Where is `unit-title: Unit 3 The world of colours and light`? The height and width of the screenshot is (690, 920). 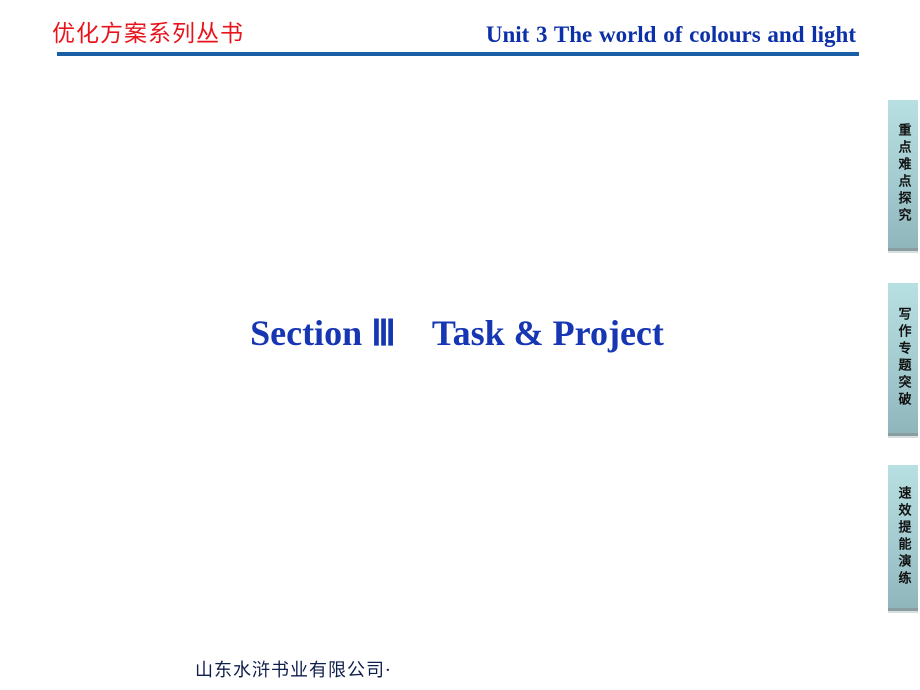
unit-title: Unit 3 The world of colours and light is located at coordinates (670, 34).